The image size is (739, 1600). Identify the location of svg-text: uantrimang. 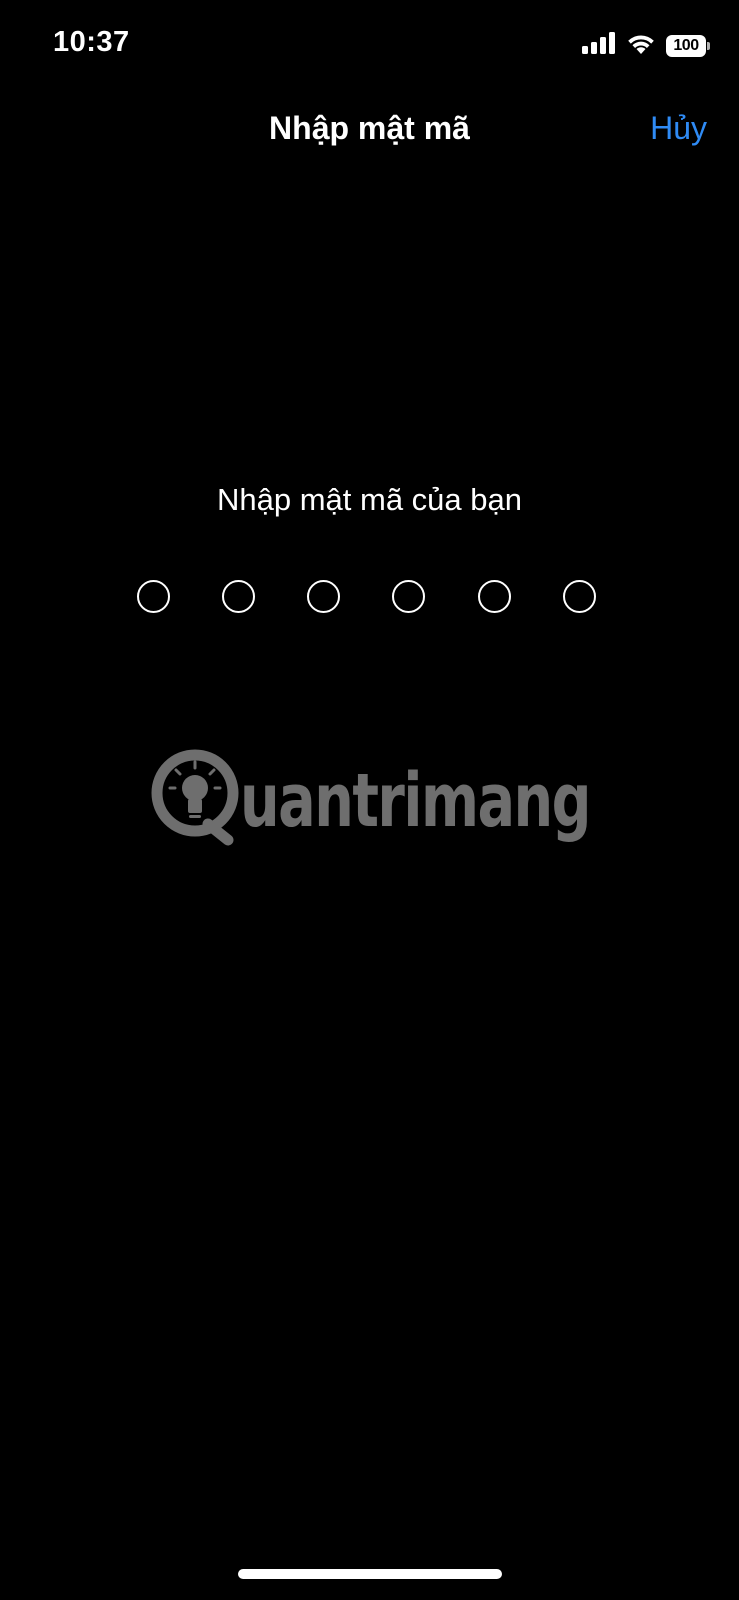
(415, 801).